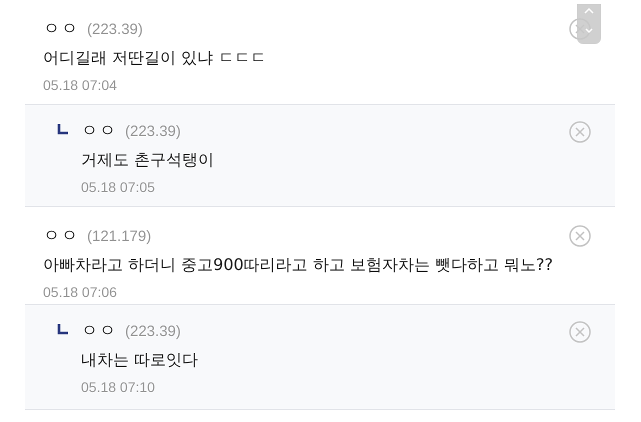 The width and height of the screenshot is (641, 422). What do you see at coordinates (118, 187) in the screenshot?
I see `comment-time: 05.18 07:05` at bounding box center [118, 187].